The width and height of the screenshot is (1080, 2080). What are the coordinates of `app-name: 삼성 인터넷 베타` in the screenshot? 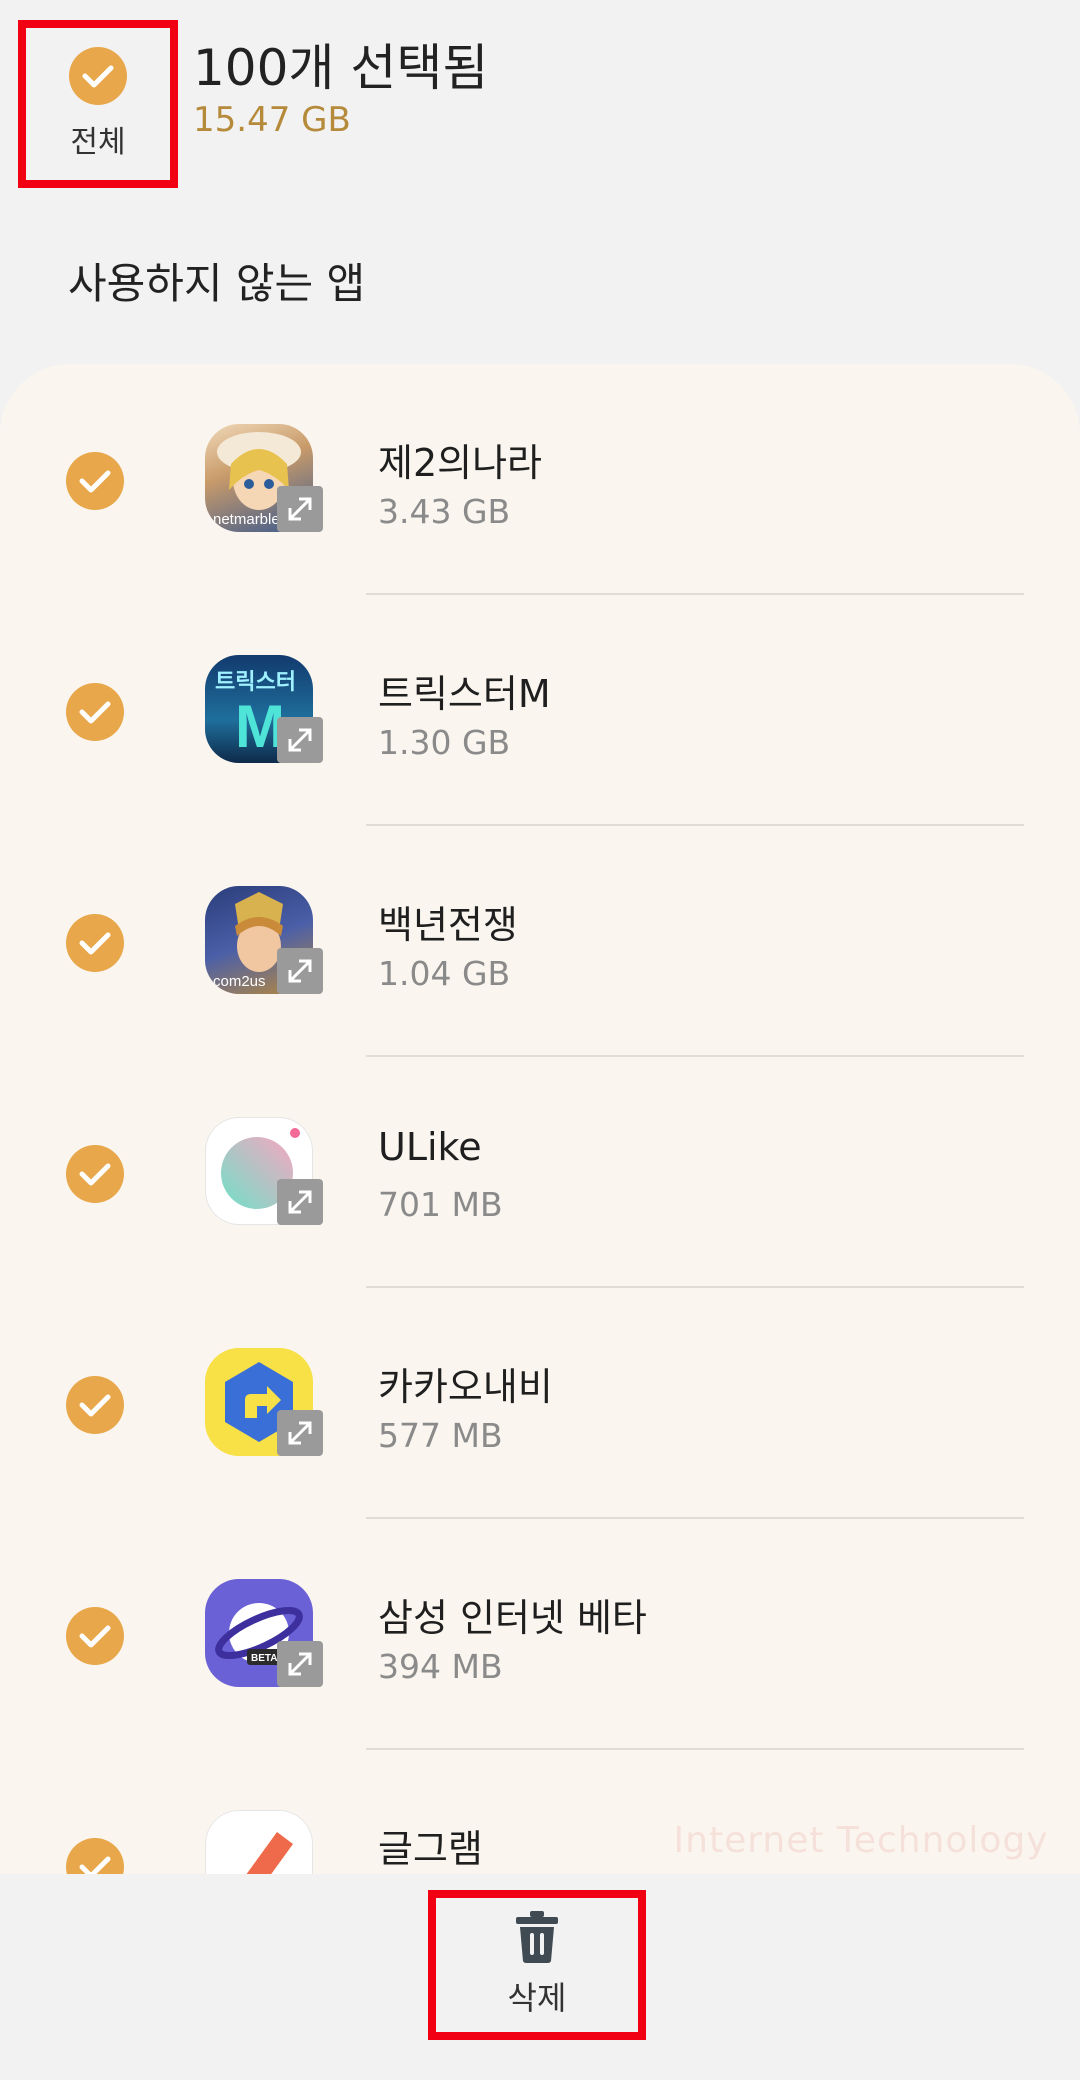 It's located at (512, 1618).